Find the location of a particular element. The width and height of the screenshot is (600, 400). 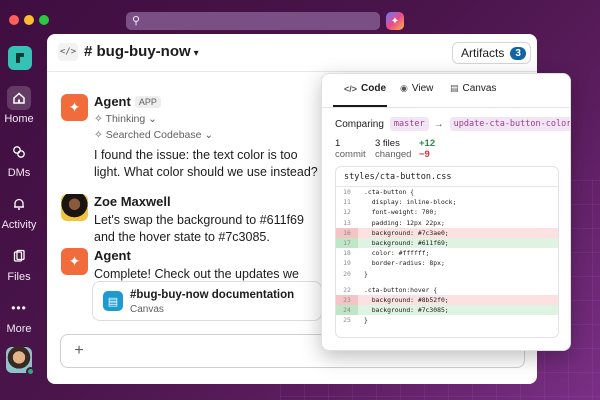

tab-label: View is located at coordinates (422, 88).